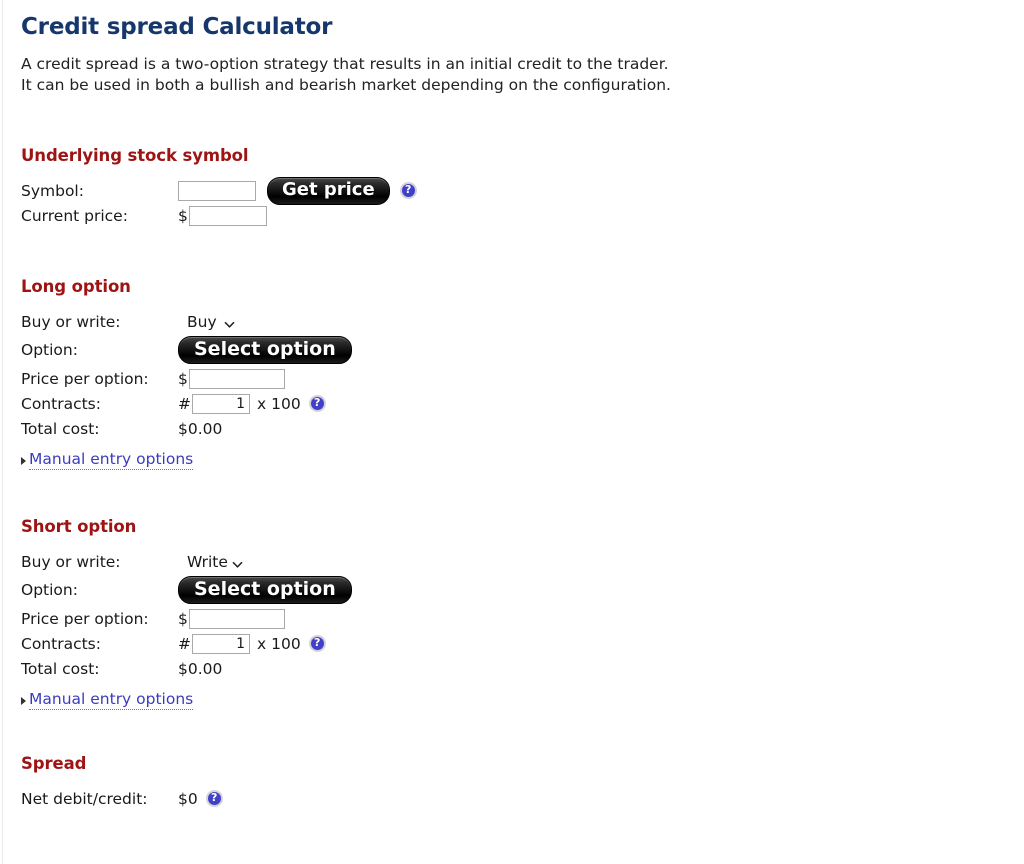 Image resolution: width=1024 pixels, height=864 pixels. I want to click on short-select-option-button: Select option, so click(265, 590).